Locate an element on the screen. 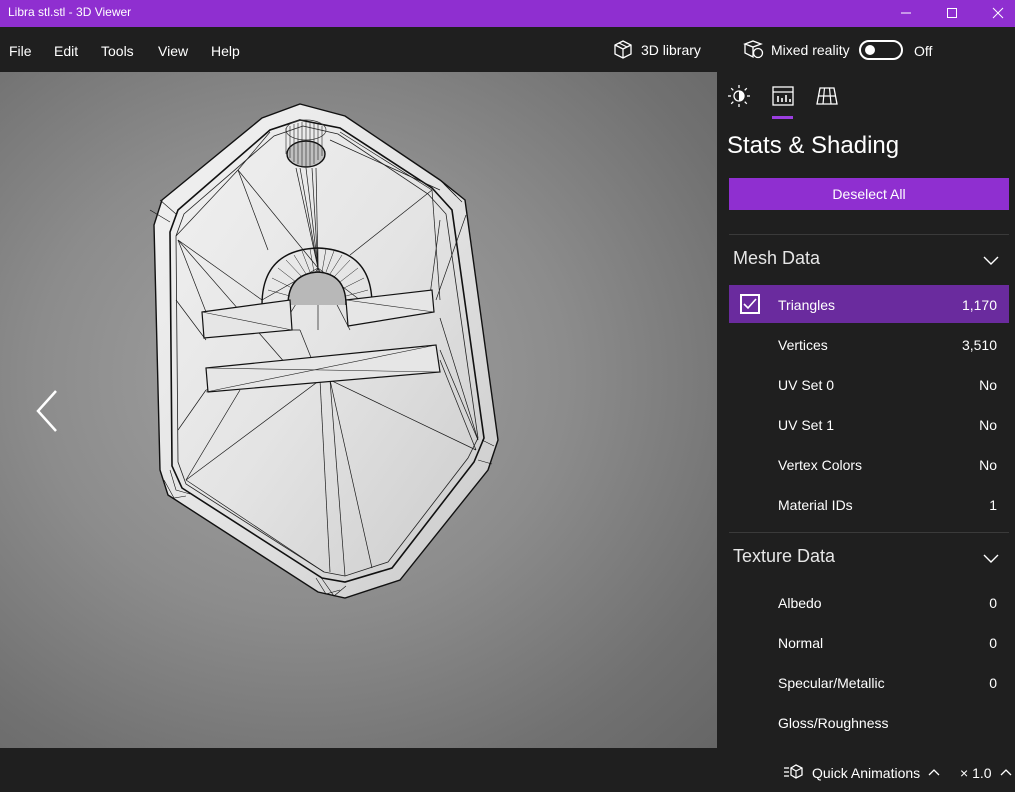 The height and width of the screenshot is (792, 1015). texture-row-normal: Normal 0 is located at coordinates (869, 642).